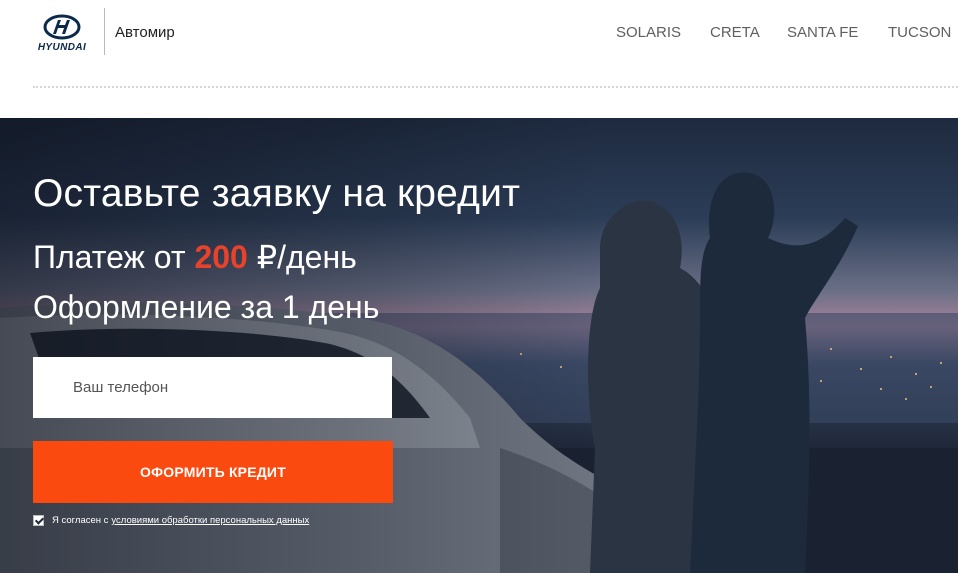 This screenshot has width=958, height=573. Describe the element at coordinates (210, 520) in the screenshot. I see `consent-link: условиями обработки персональных данных` at that location.